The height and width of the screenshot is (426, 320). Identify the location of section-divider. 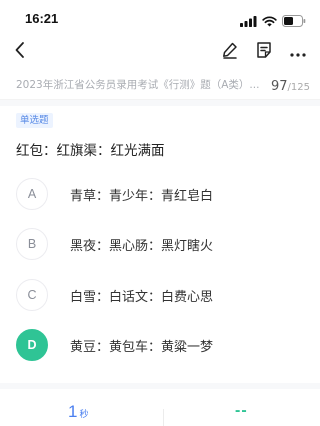
(160, 103).